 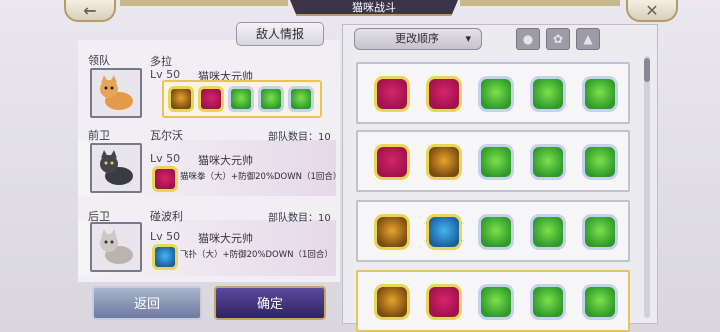 What do you see at coordinates (588, 39) in the screenshot?
I see `cat-filter-icon: ▲` at bounding box center [588, 39].